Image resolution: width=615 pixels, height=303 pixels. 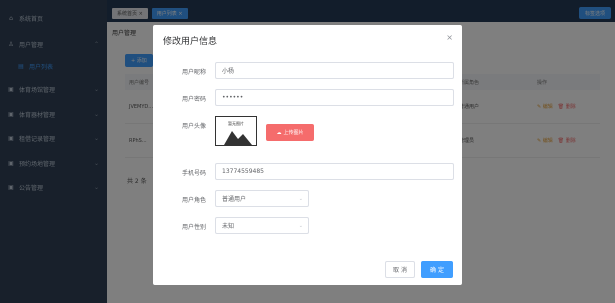 What do you see at coordinates (193, 72) in the screenshot?
I see `nickname-label: 用户昵称` at bounding box center [193, 72].